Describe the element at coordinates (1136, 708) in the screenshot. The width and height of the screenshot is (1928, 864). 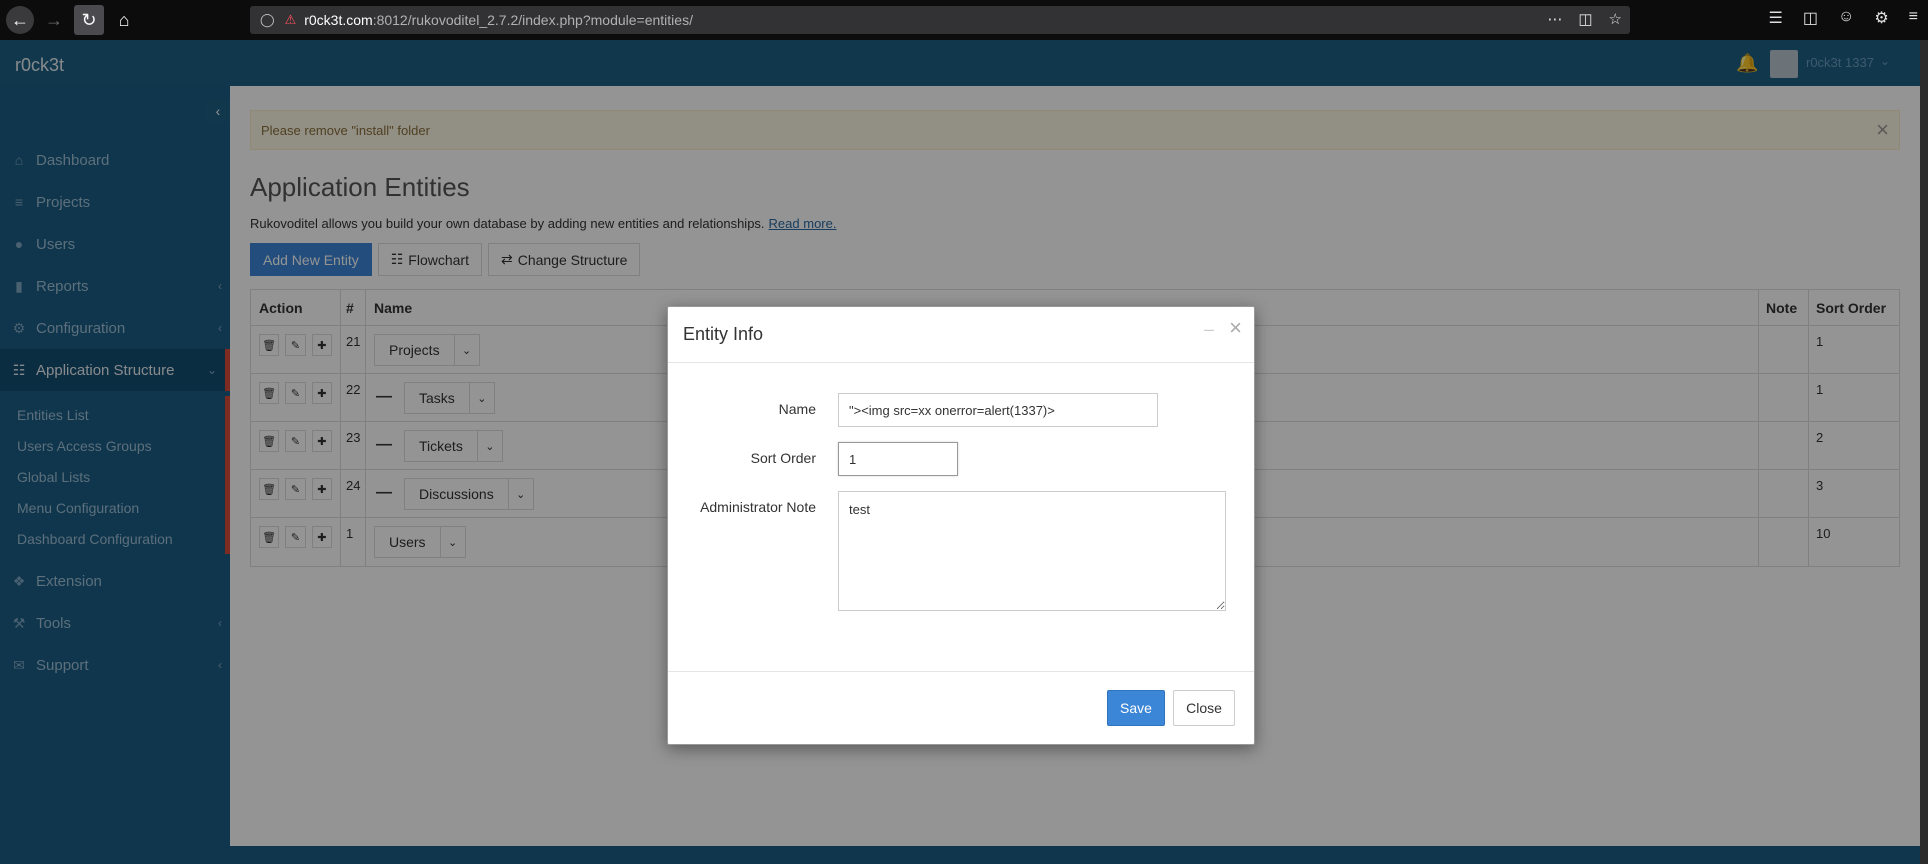
I see `save-button: Save` at that location.